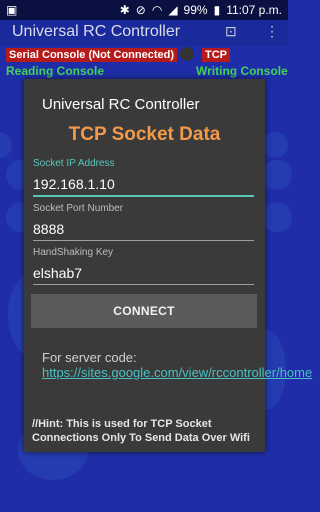 The width and height of the screenshot is (320, 512). I want to click on bluetooth-icon: ✱, so click(124, 10).